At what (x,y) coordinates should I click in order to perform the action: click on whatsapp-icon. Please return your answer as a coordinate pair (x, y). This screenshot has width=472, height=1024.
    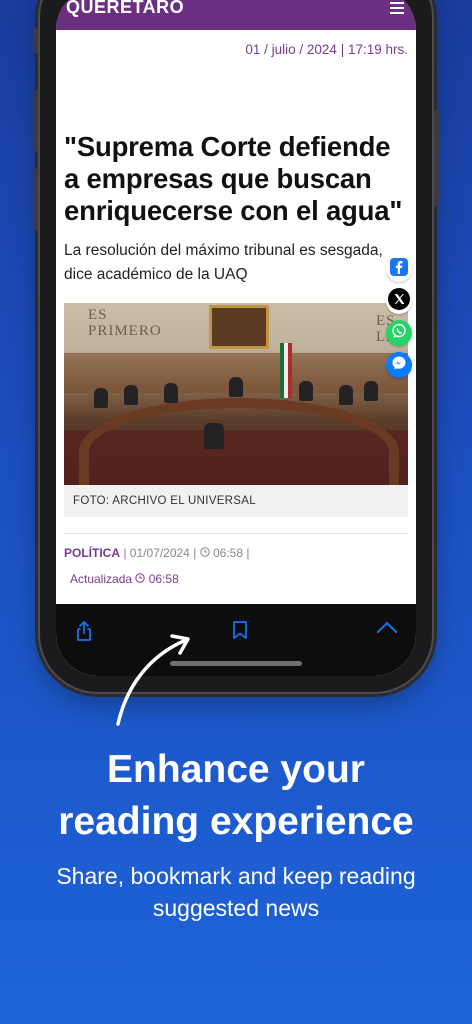
    Looking at the image, I should click on (399, 333).